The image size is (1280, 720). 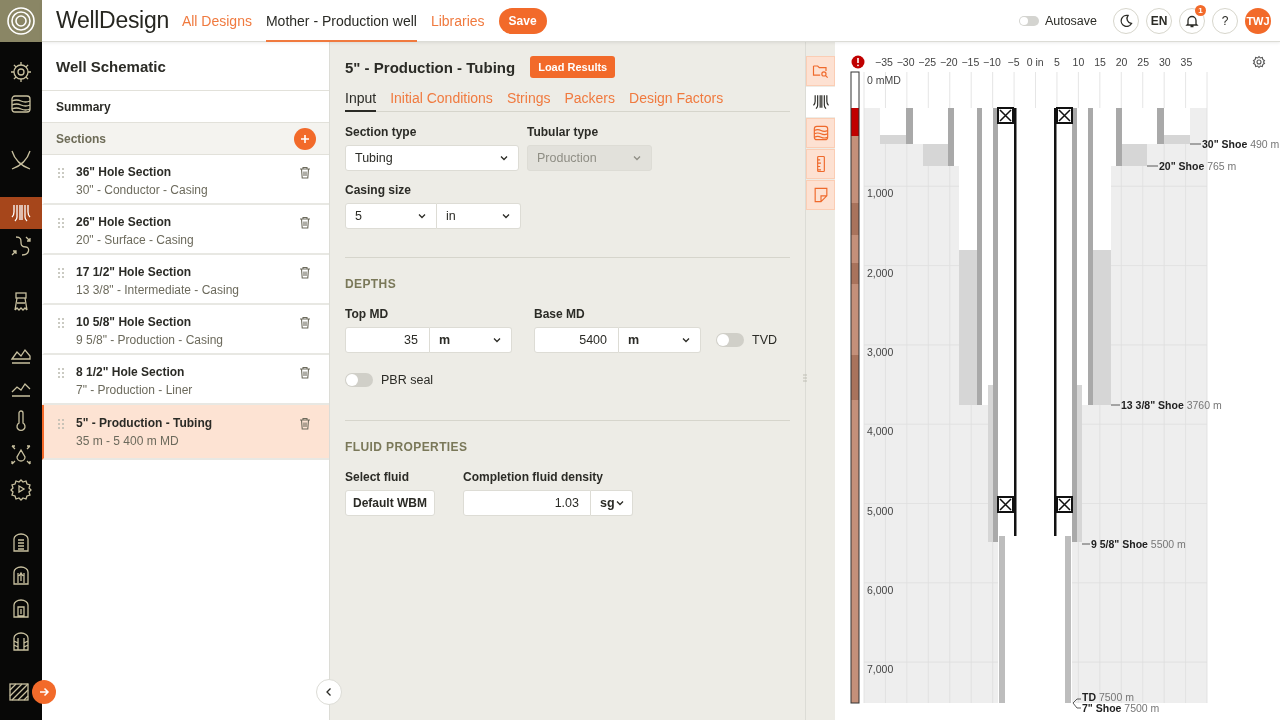 I want to click on section-item: 10 5/8" Hole Section 9 5/8" - Production - Casing, so click(x=185, y=330).